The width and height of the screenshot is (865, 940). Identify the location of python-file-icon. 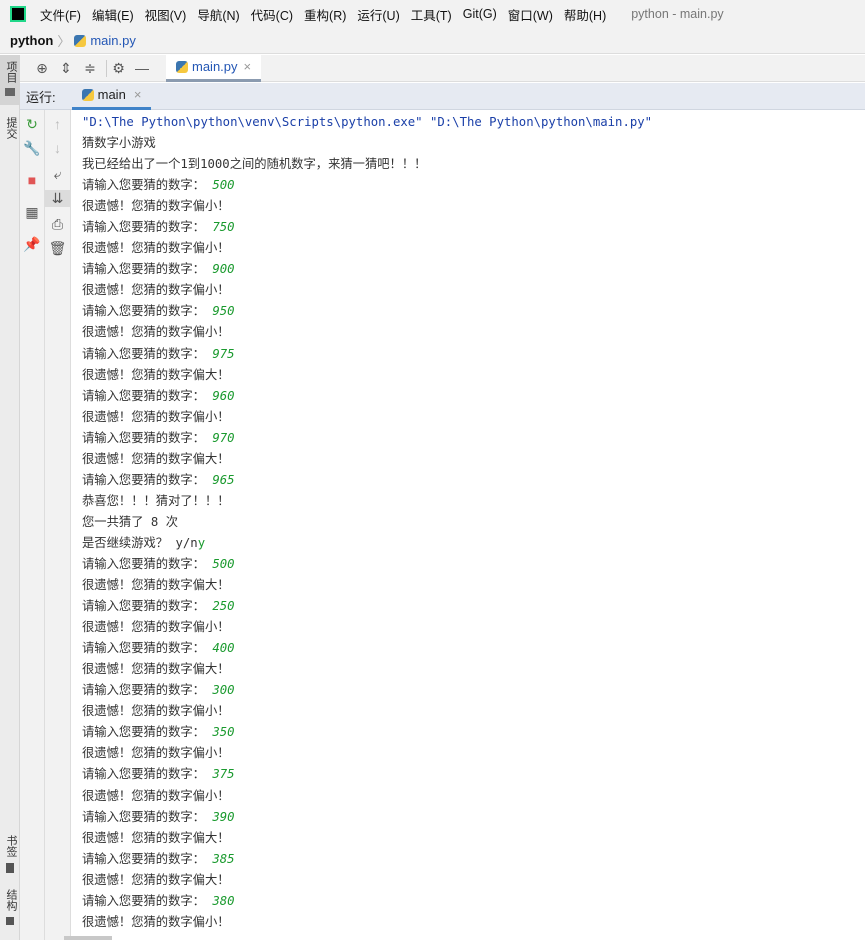
(182, 66).